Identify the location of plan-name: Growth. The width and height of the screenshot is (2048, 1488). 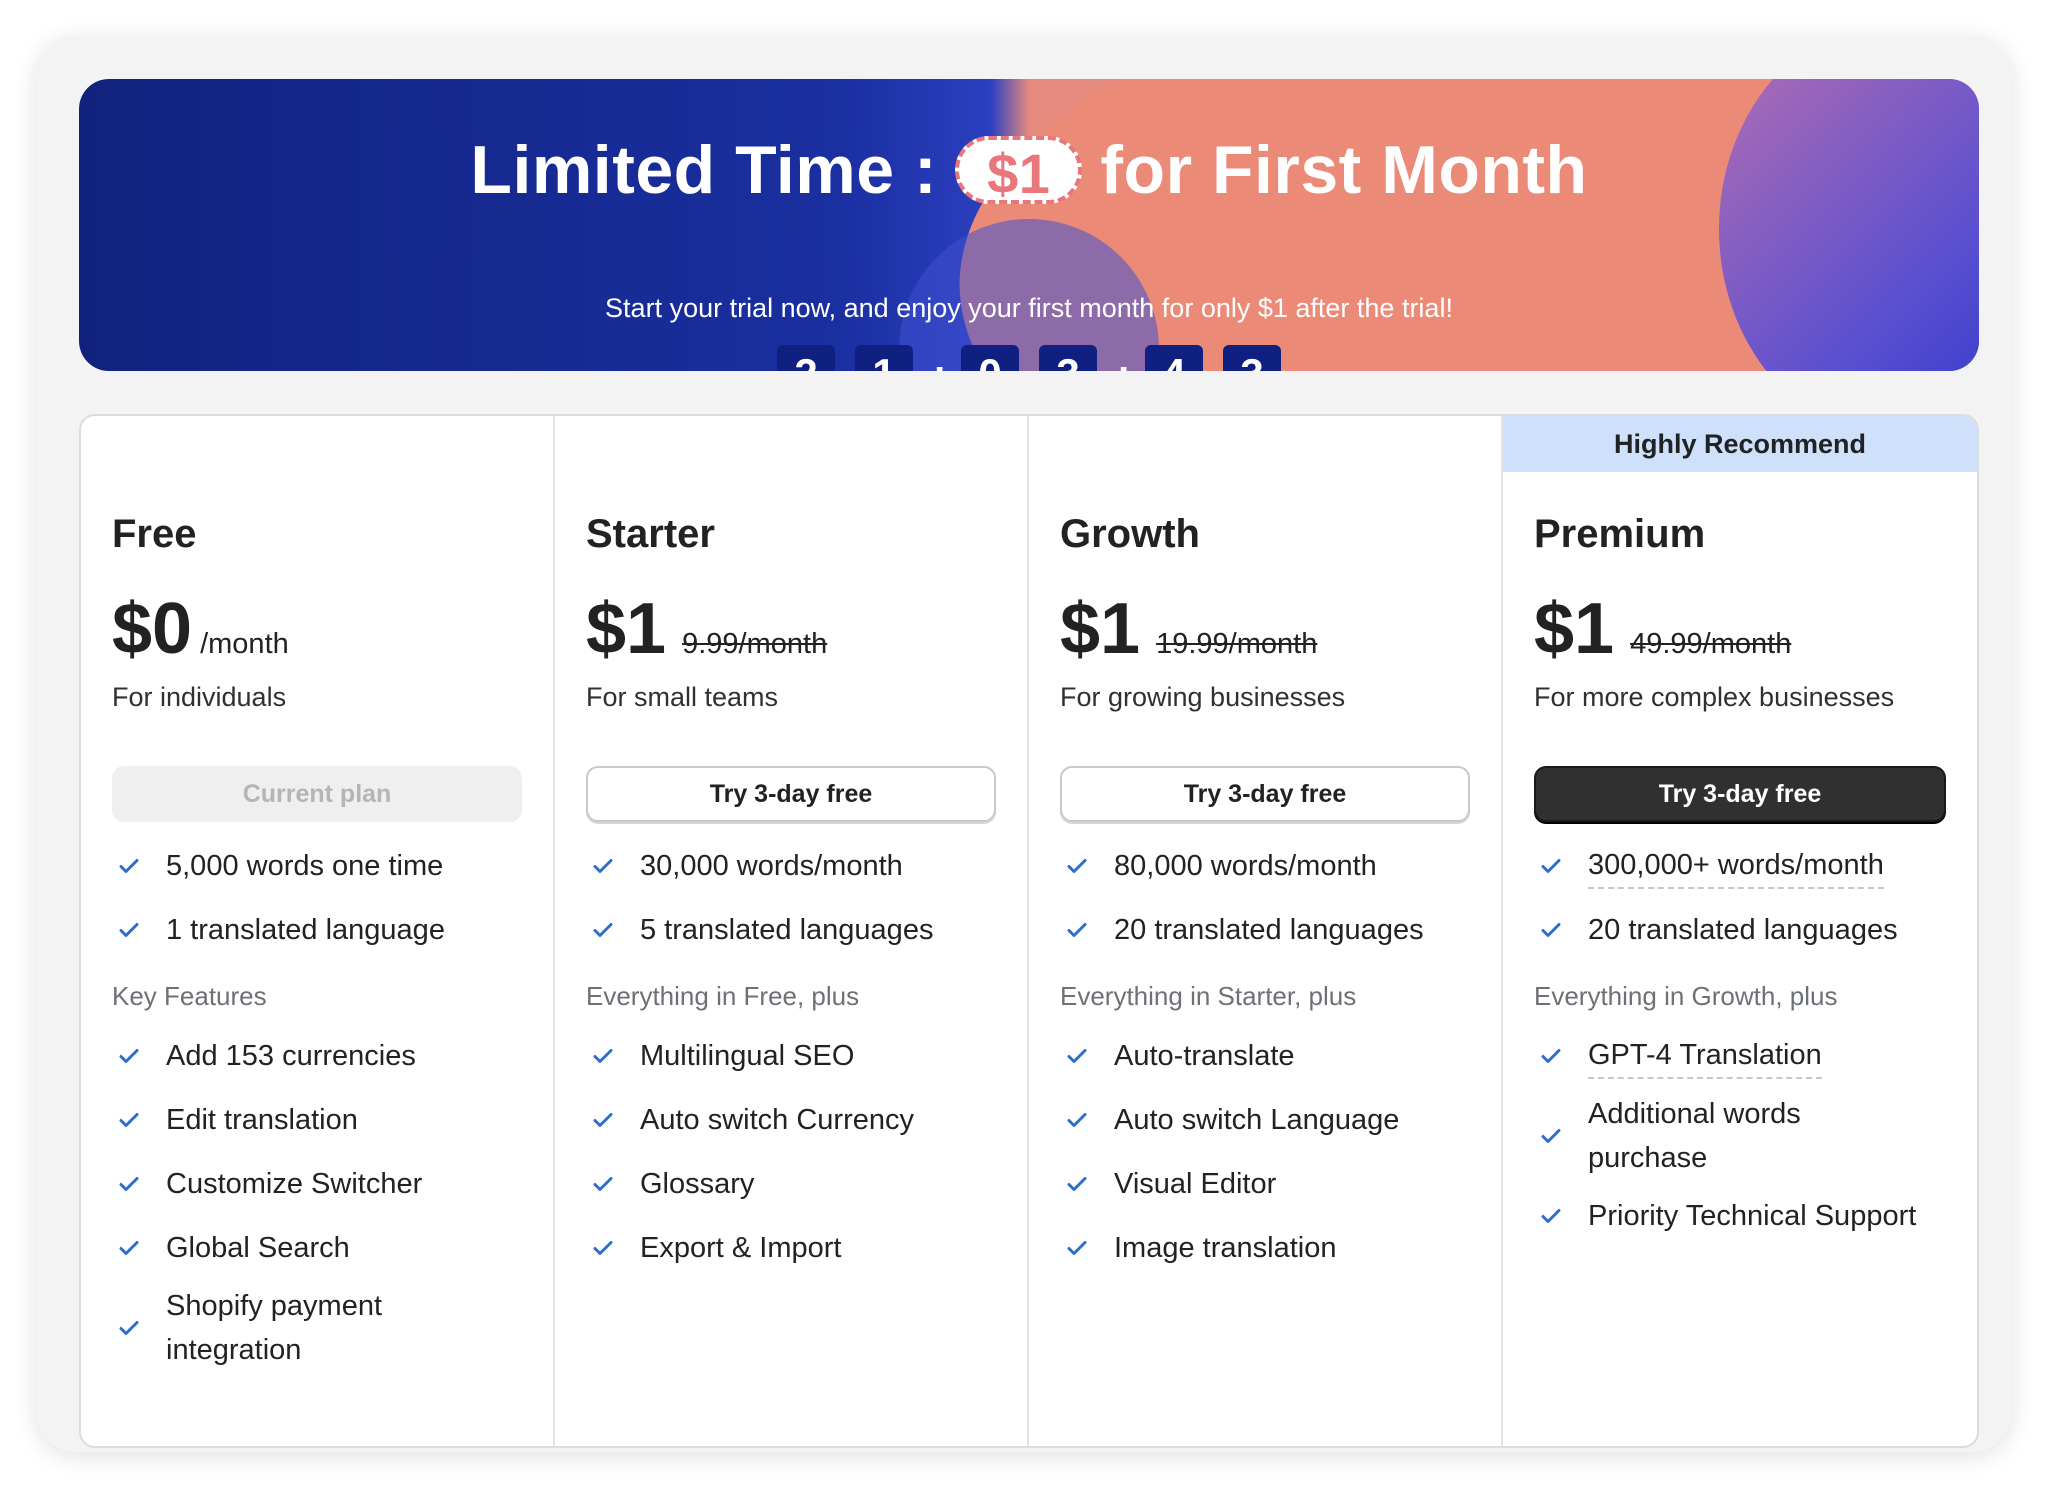
(1130, 534).